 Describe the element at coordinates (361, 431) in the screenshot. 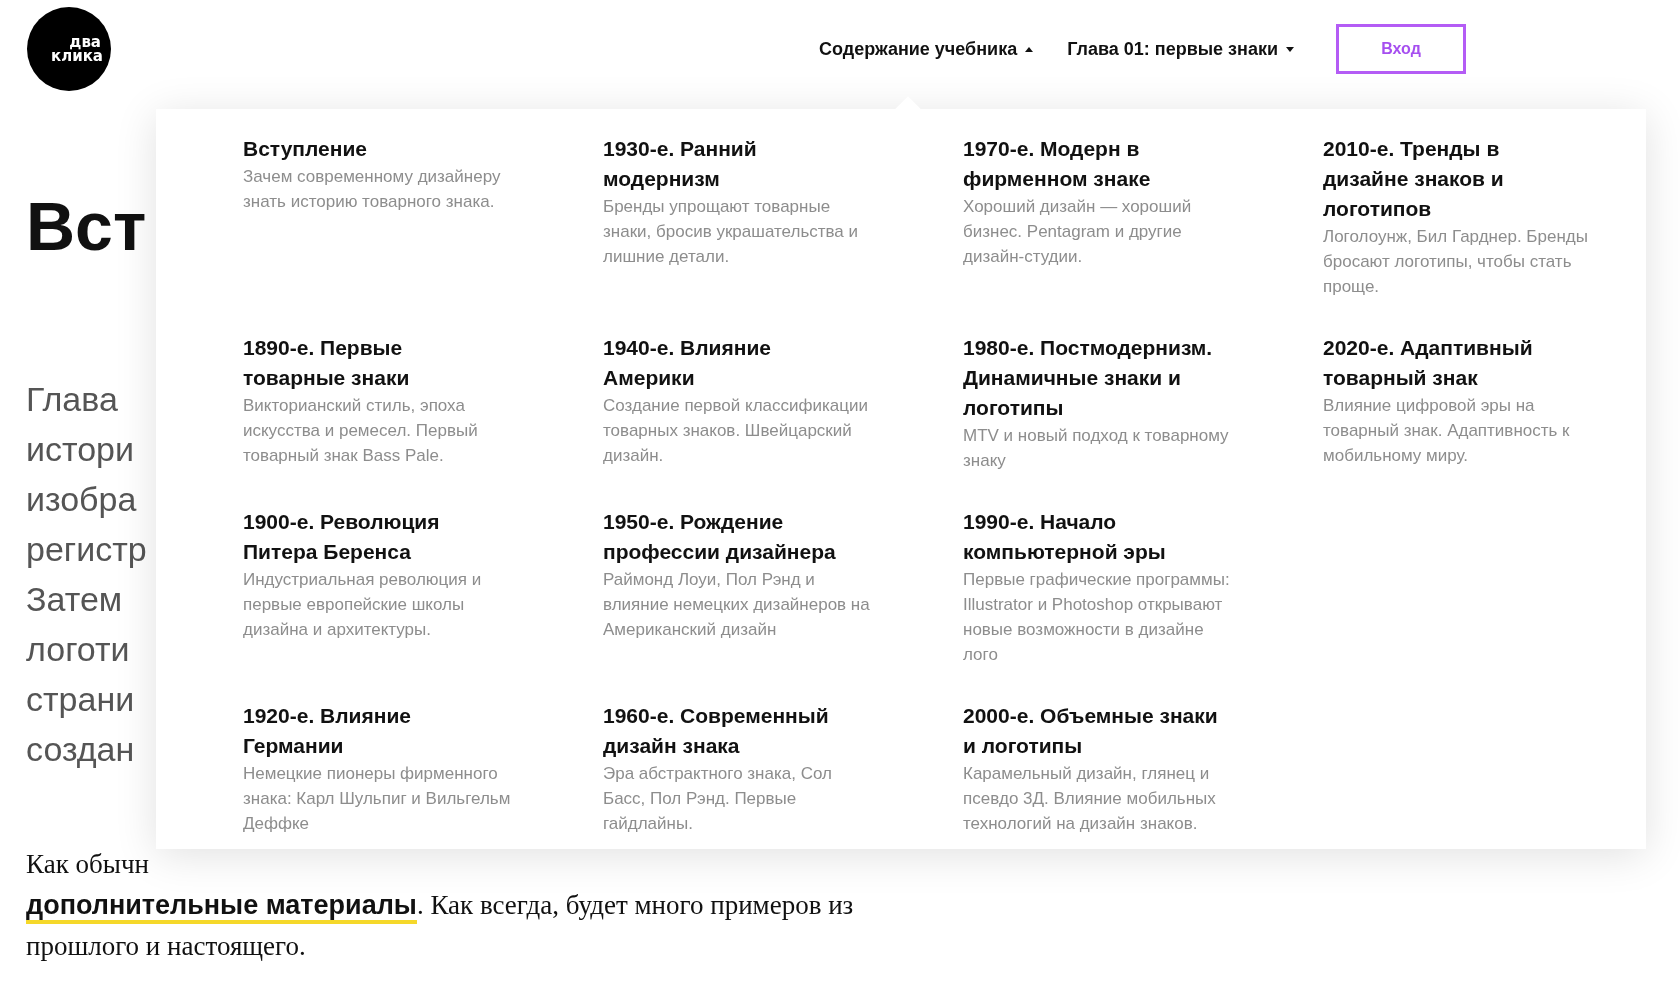

I see `chapter-description: Викторианский стиль, эпоха искусства и ремесел. Первый товарный знак Bass Pale.` at that location.